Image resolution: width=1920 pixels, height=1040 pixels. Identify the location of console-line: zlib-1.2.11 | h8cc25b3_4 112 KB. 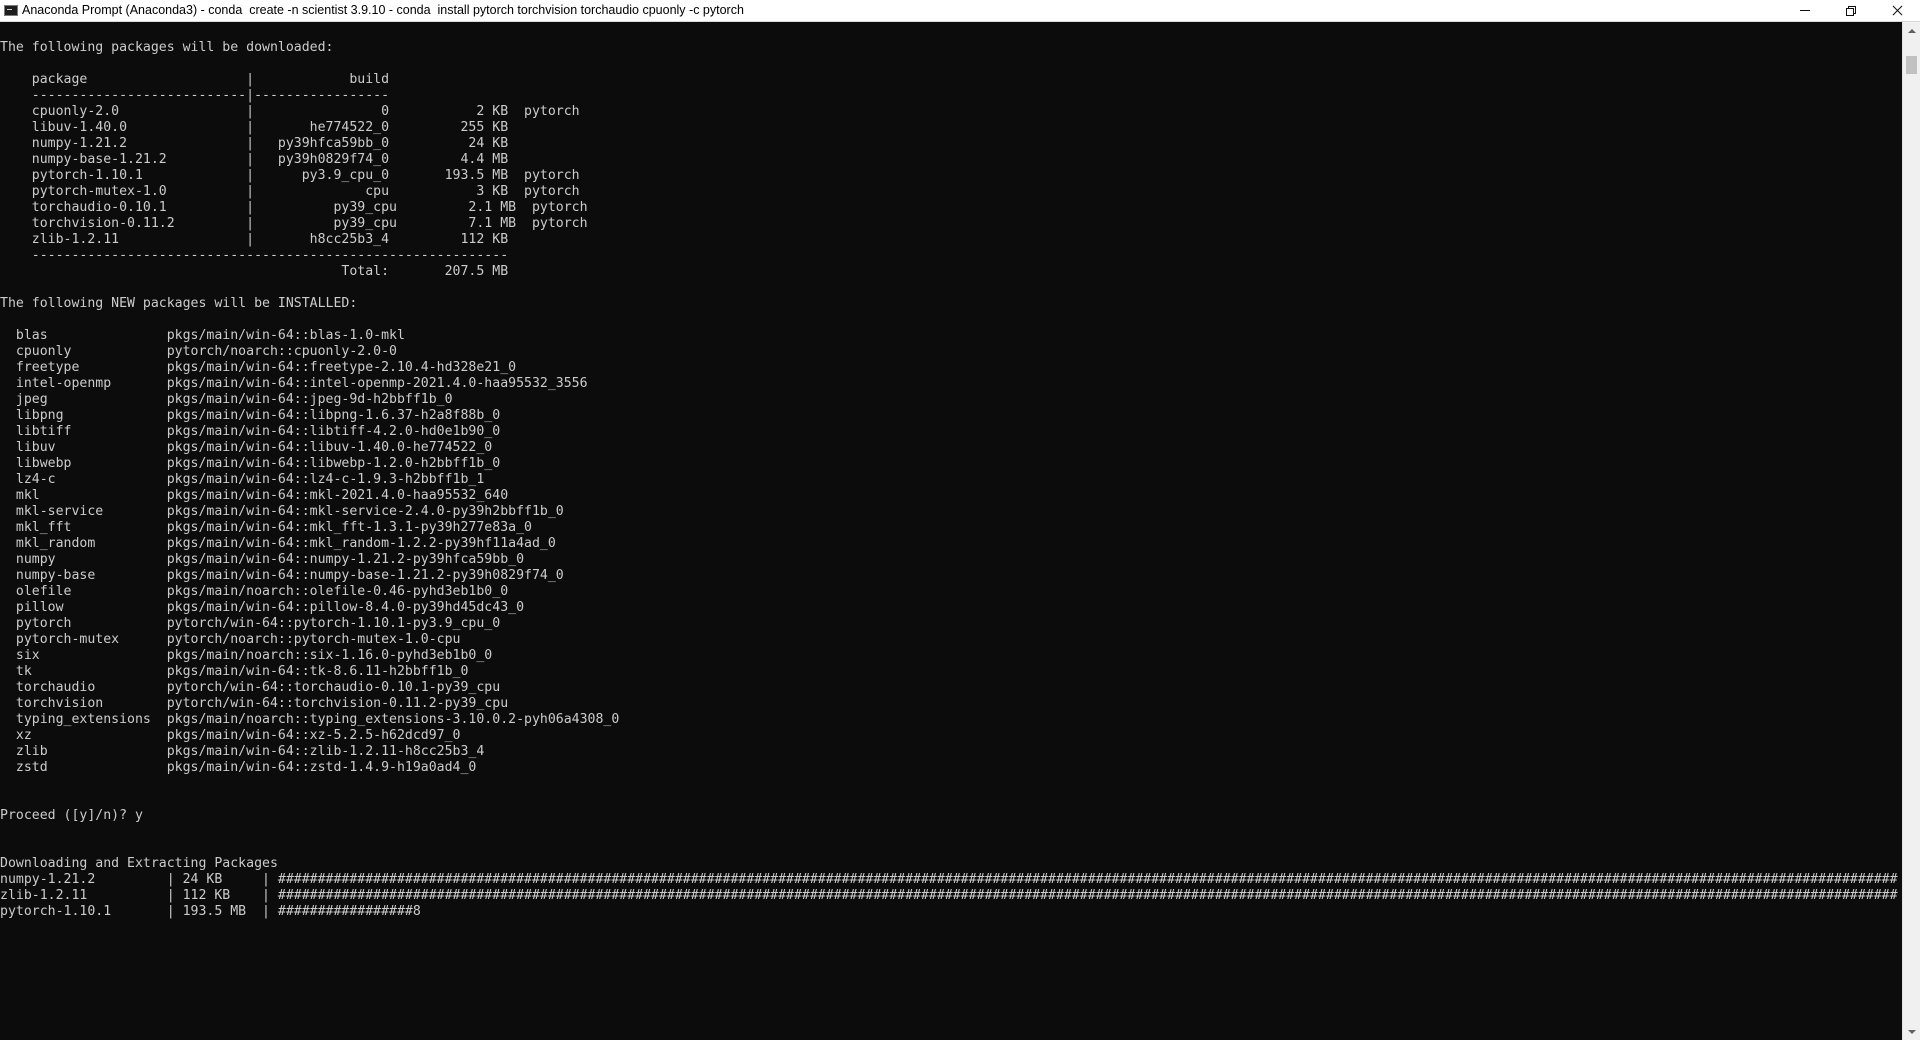
(254, 239).